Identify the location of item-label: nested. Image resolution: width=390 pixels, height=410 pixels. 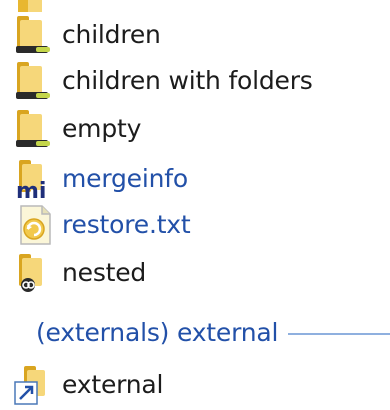
(104, 272).